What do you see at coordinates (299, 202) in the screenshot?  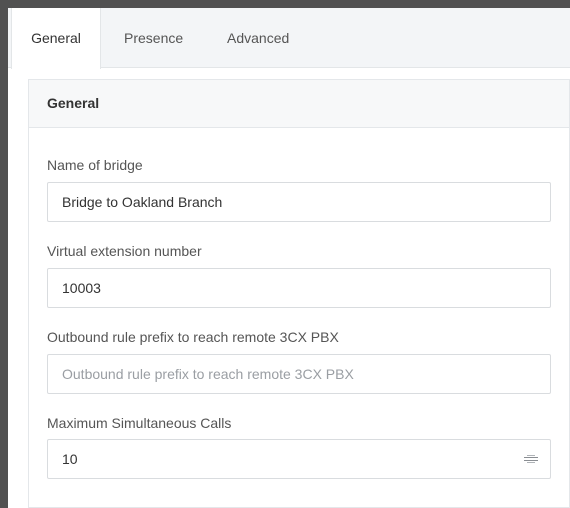 I see `name-of-bridge-input` at bounding box center [299, 202].